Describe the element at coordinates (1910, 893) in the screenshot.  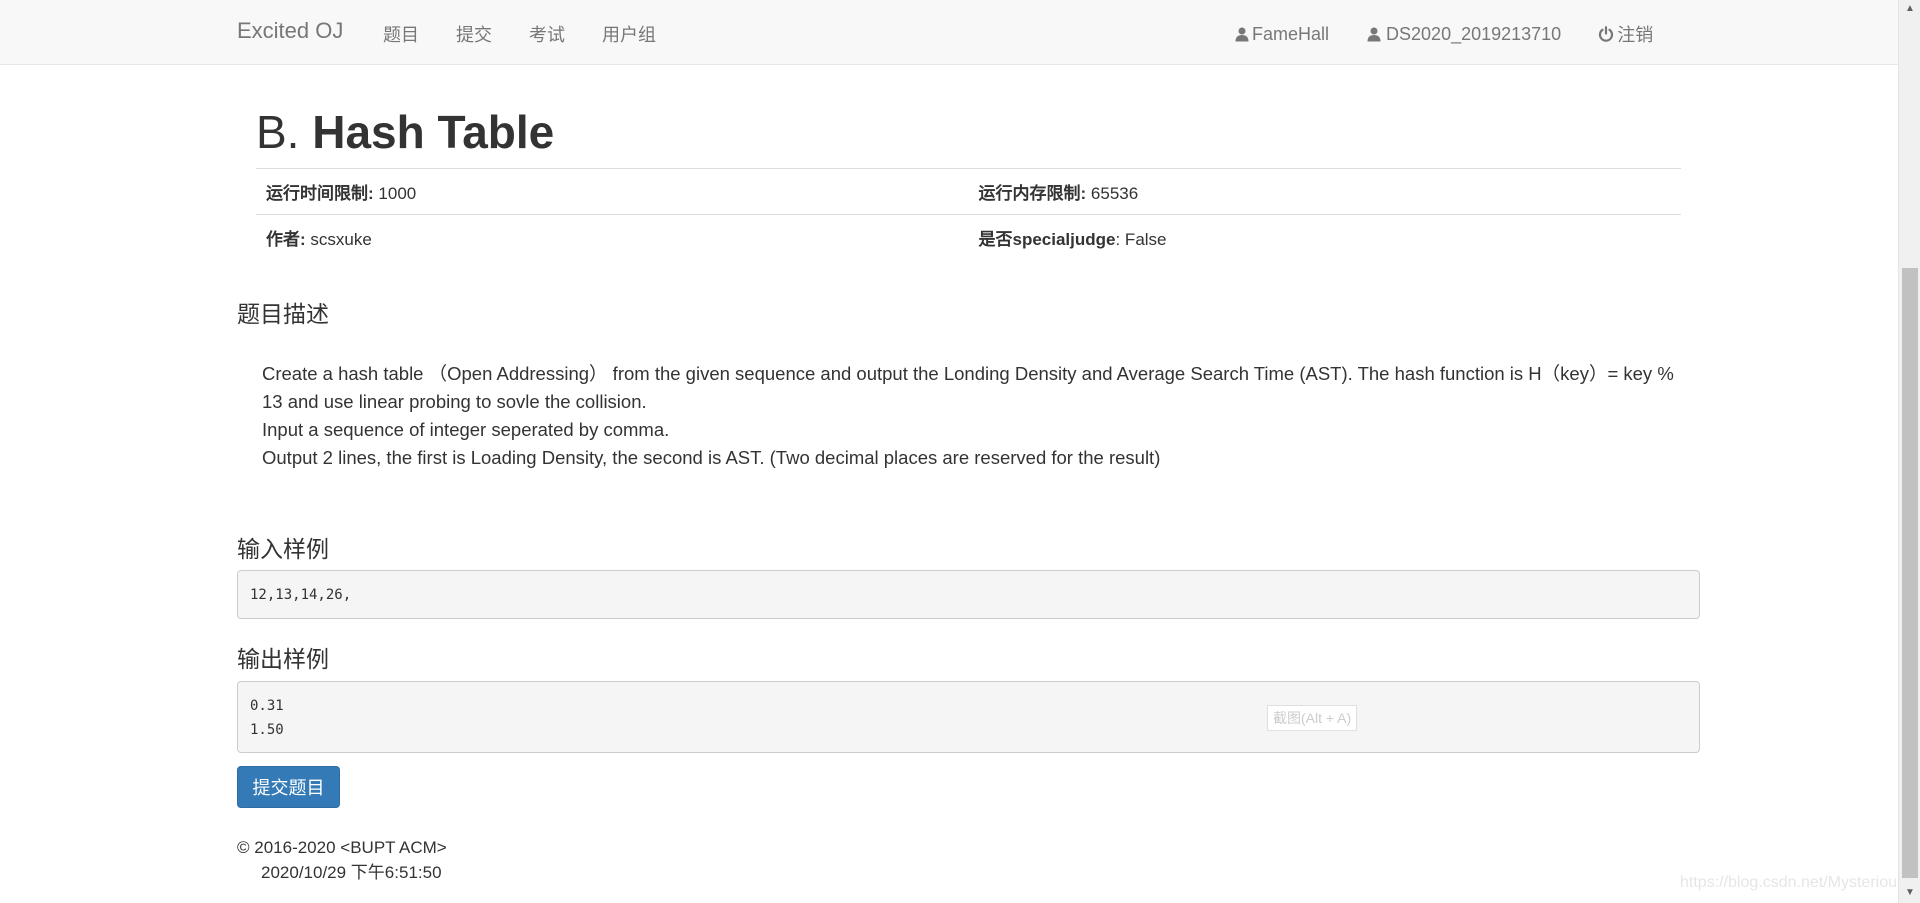
I see `scroll-down-icon: ▼` at that location.